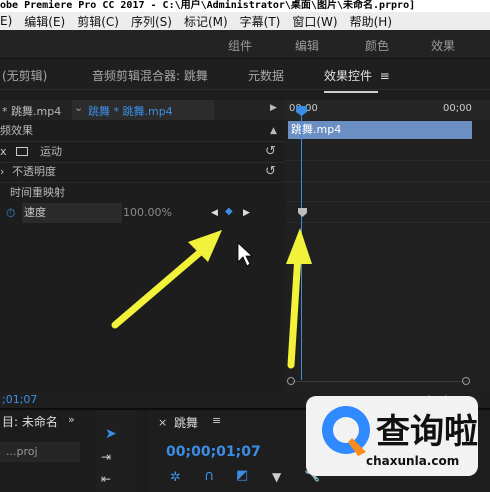 This screenshot has height=492, width=490. What do you see at coordinates (245, 254) in the screenshot?
I see `mouse-cursor-icon` at bounding box center [245, 254].